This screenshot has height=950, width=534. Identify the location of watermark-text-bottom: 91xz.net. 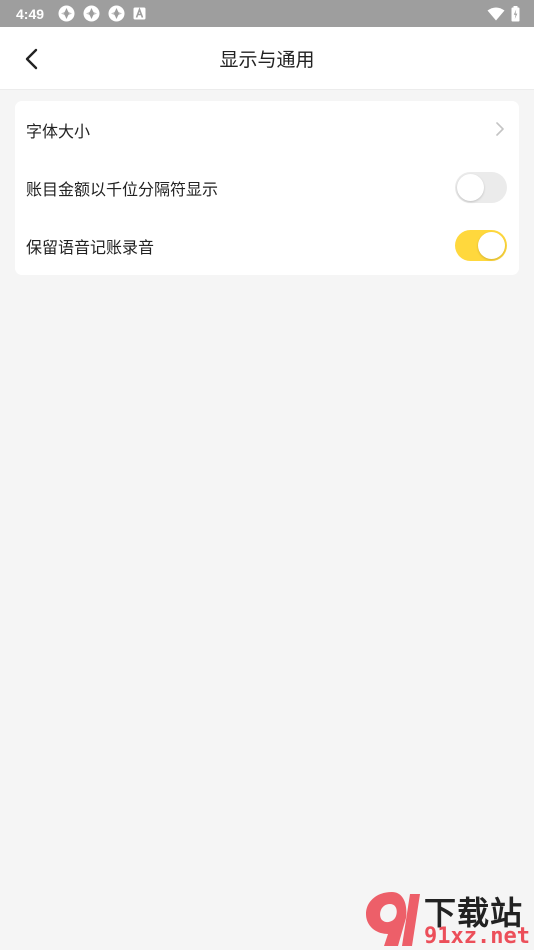
(477, 936).